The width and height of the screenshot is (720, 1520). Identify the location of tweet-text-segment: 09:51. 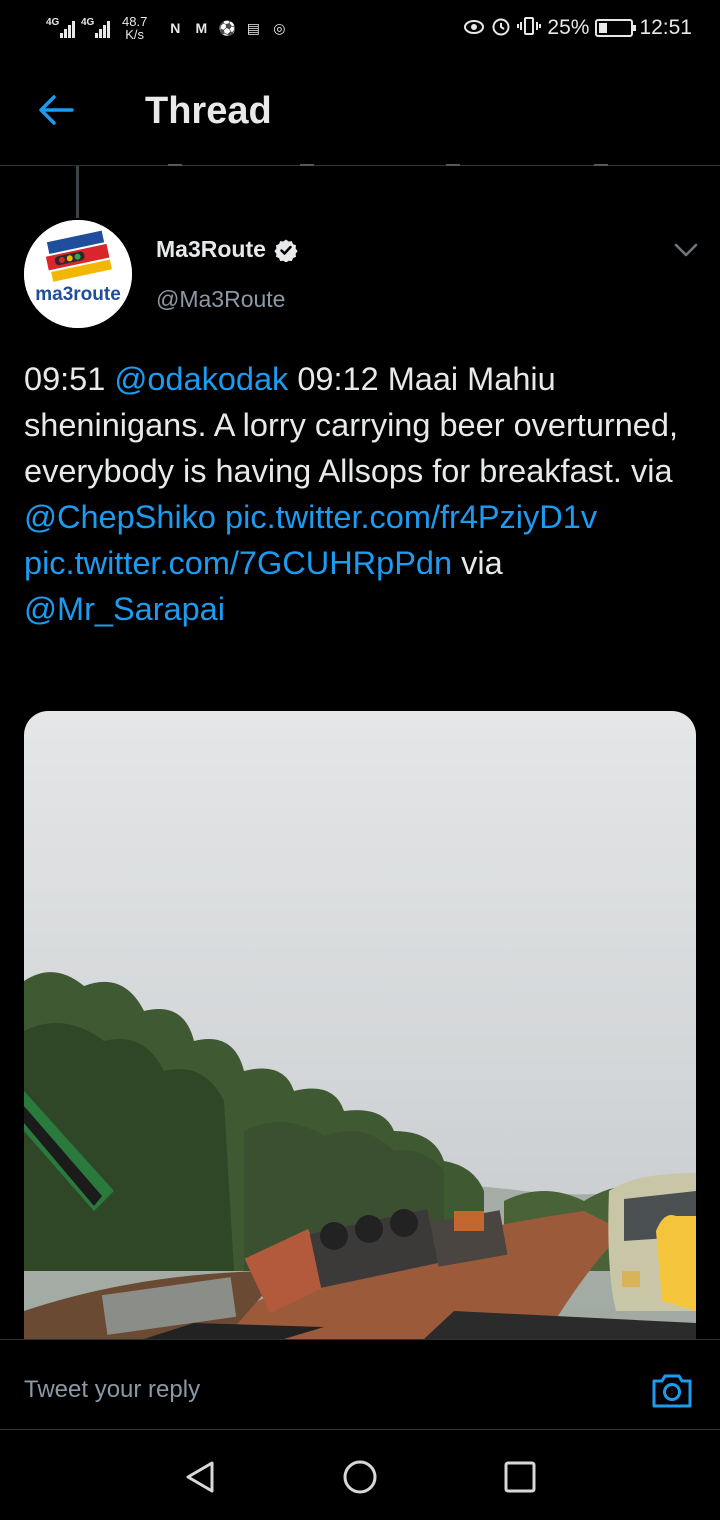
(69, 379).